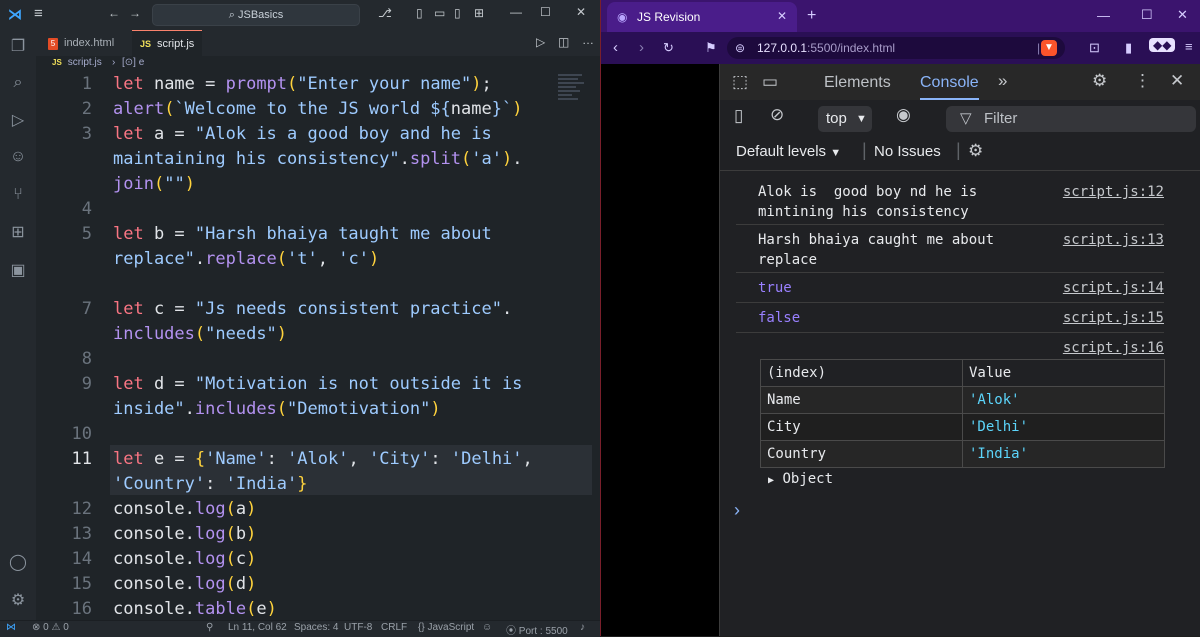 The width and height of the screenshot is (1200, 637). I want to click on inspect-element-icon: ⬚, so click(740, 82).